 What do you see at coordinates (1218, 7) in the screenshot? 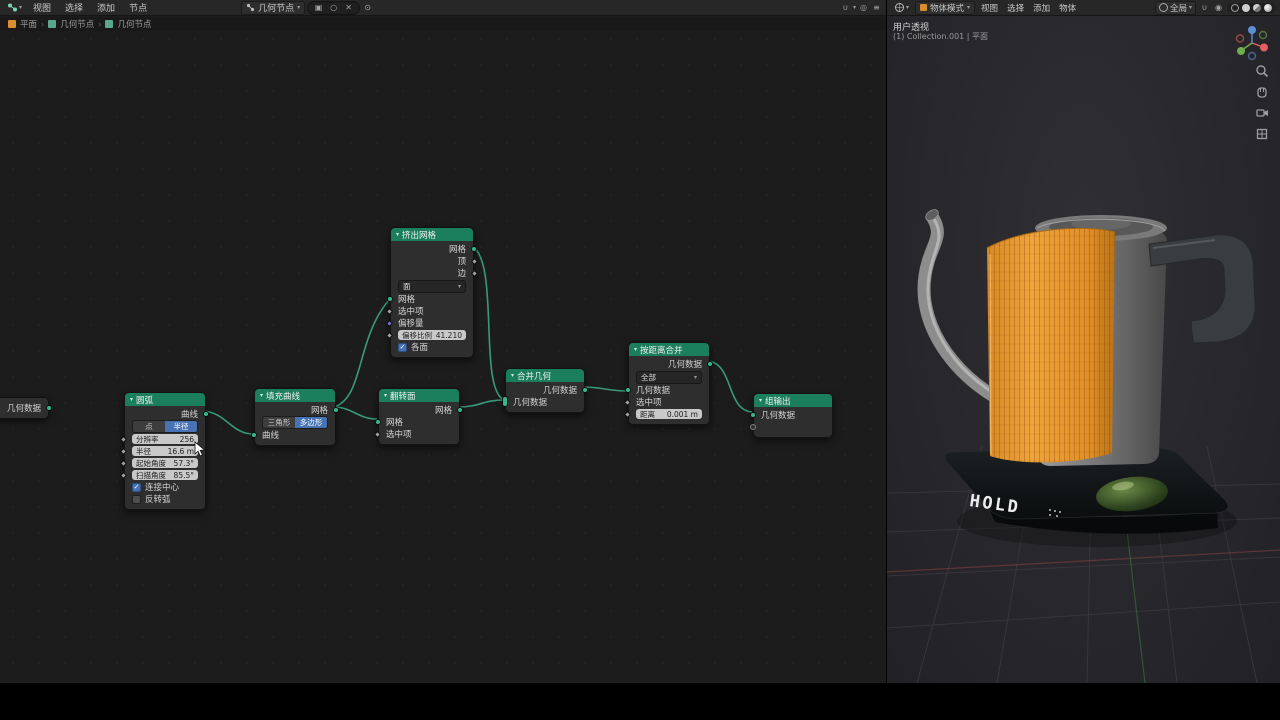
I see `proportional-edit-icon: ◉` at bounding box center [1218, 7].